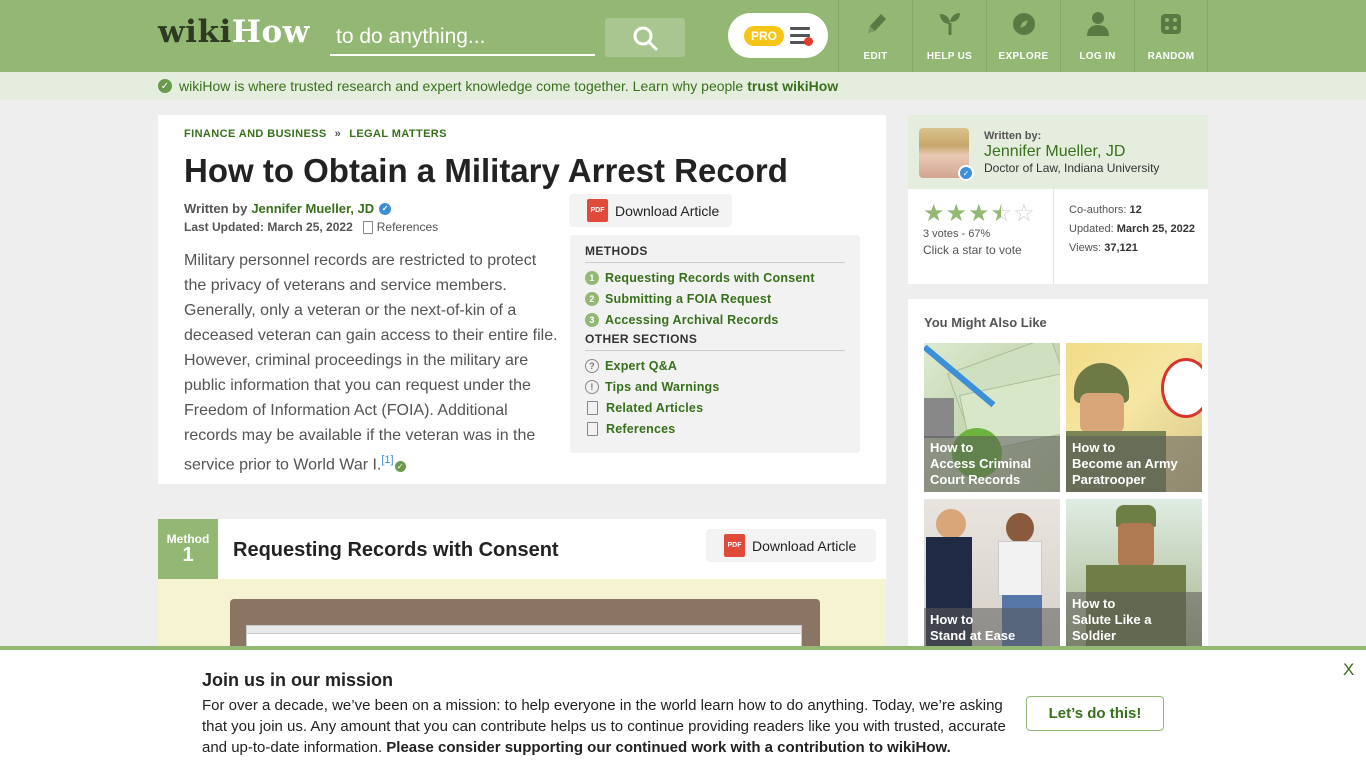  What do you see at coordinates (1098, 24) in the screenshot?
I see `user-icon` at bounding box center [1098, 24].